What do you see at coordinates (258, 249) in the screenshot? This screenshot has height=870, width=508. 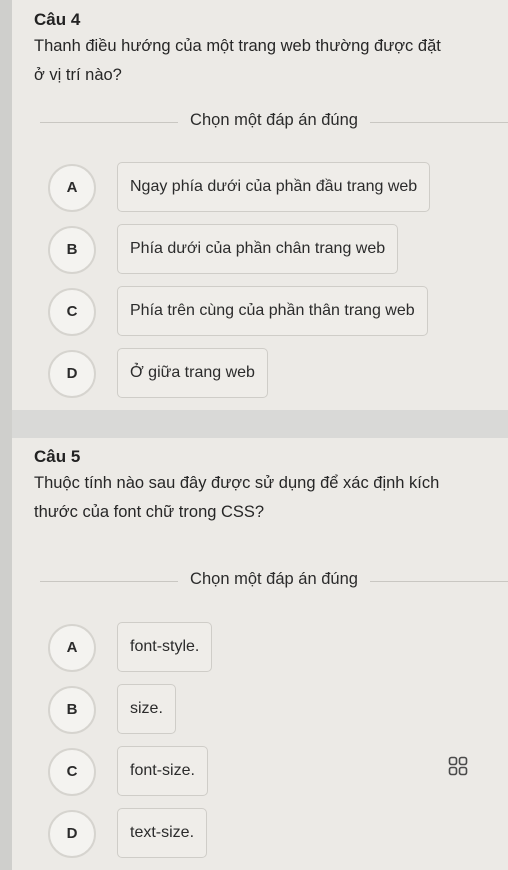 I see `option-text: Phía dưới của phần chân trang web` at bounding box center [258, 249].